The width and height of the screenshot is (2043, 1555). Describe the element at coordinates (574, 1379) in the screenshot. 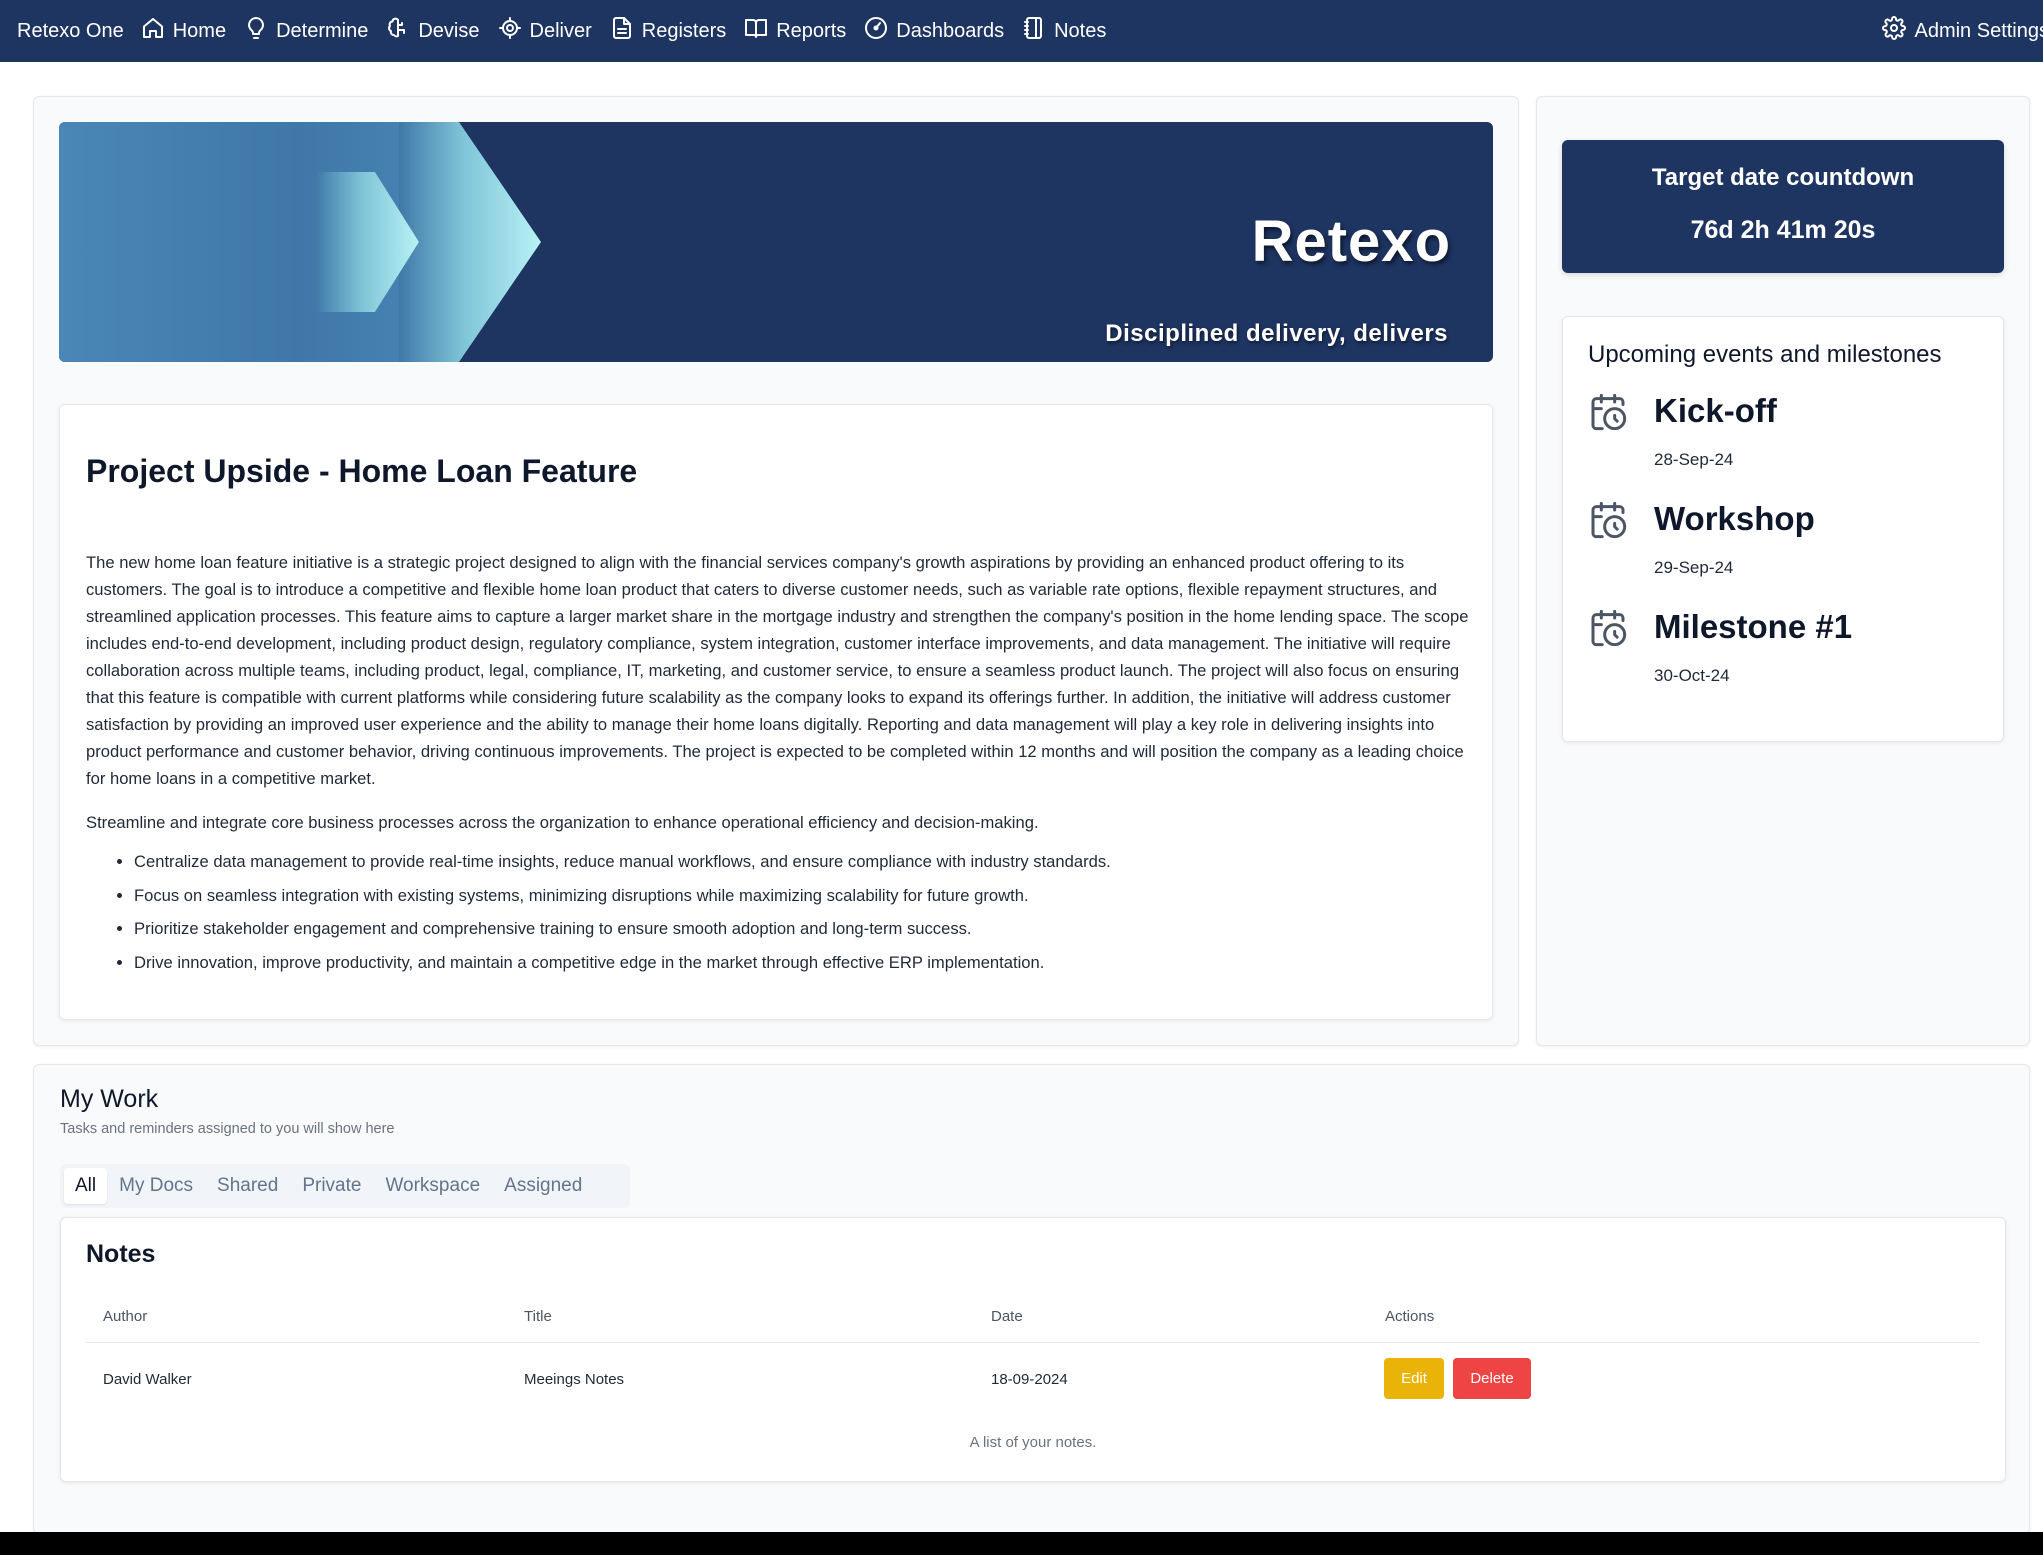

I see `cell-title: Meeings Notes` at that location.